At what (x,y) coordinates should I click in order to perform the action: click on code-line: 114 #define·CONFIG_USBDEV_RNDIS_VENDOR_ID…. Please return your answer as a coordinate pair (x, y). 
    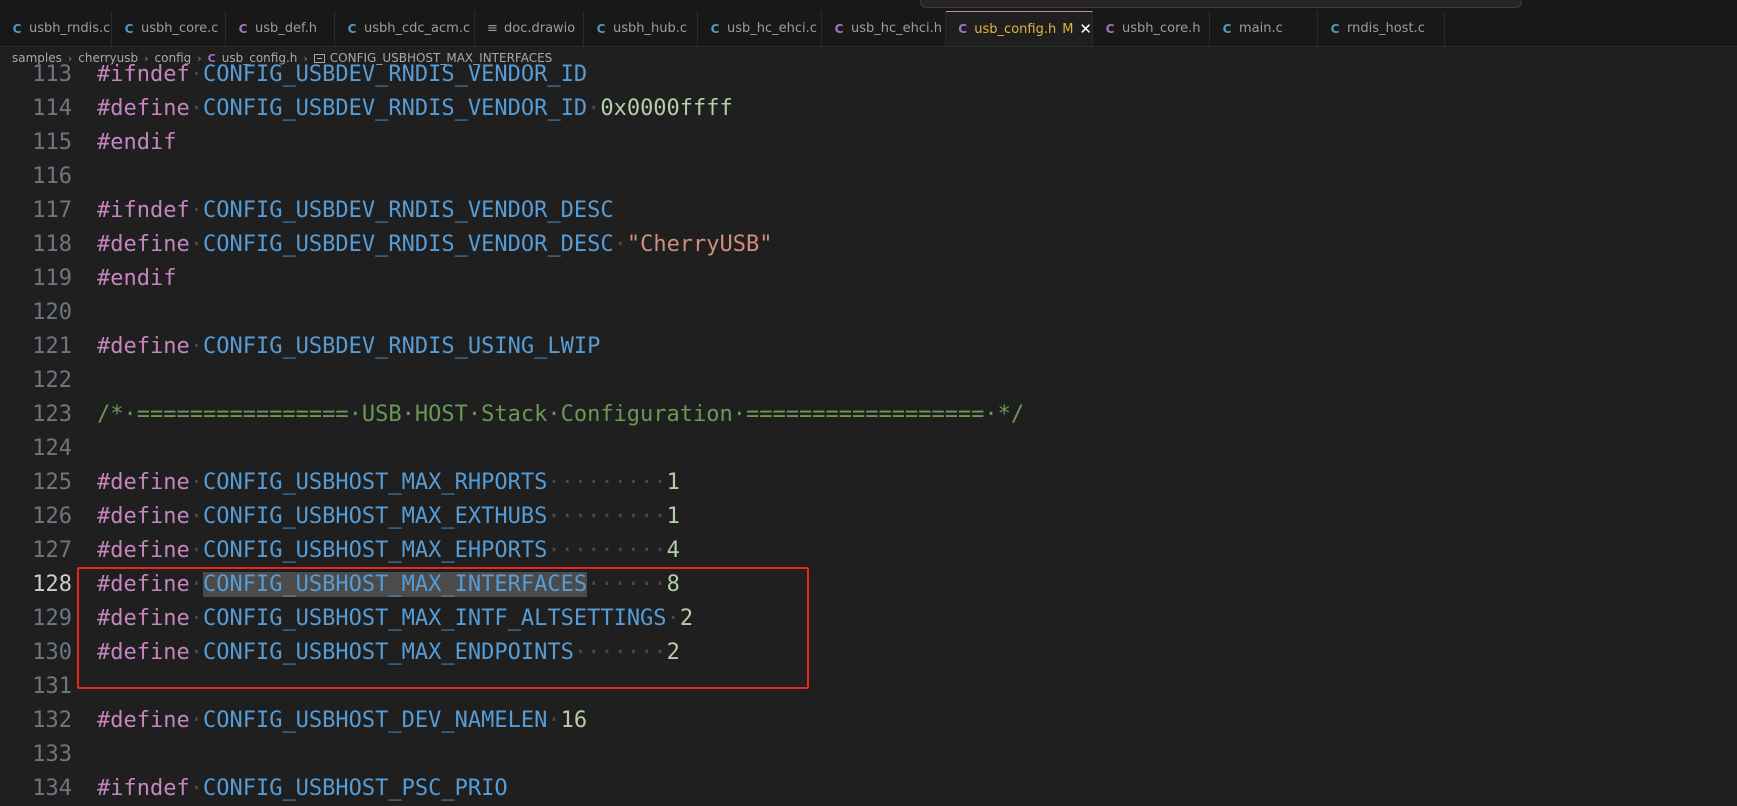
    Looking at the image, I should click on (868, 109).